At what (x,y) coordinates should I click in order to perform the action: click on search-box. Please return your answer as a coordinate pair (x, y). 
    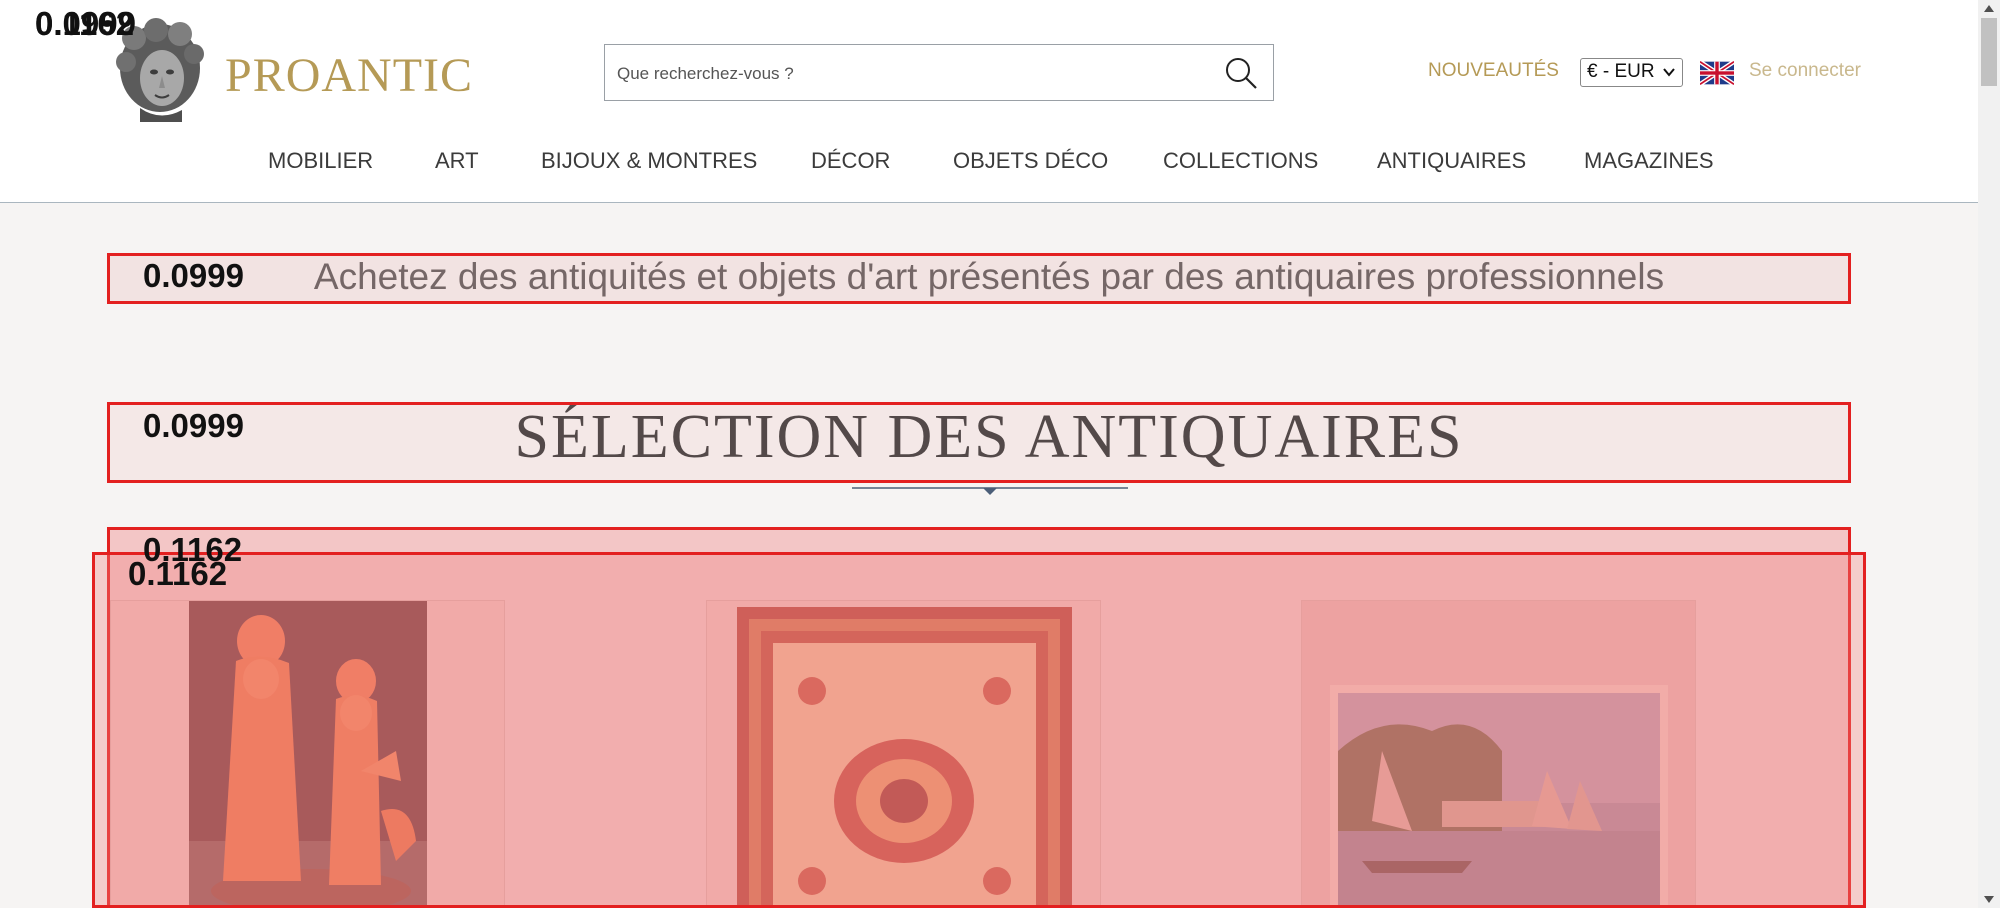
    Looking at the image, I should click on (939, 72).